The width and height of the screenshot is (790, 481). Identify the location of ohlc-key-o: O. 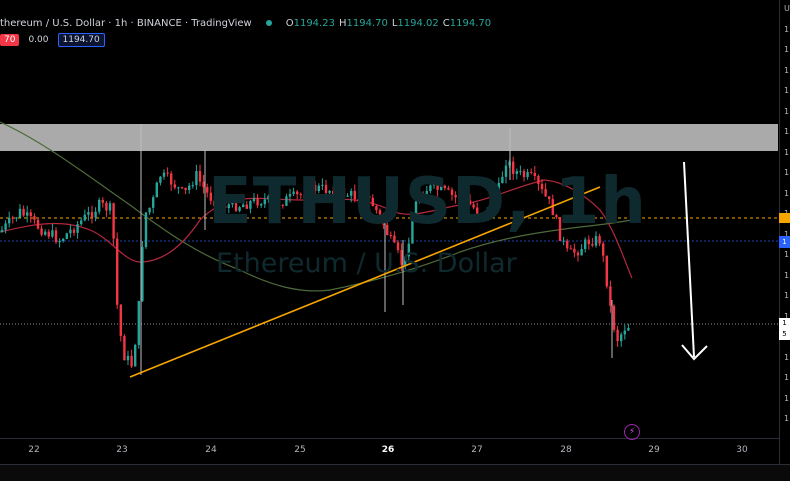
(289, 23).